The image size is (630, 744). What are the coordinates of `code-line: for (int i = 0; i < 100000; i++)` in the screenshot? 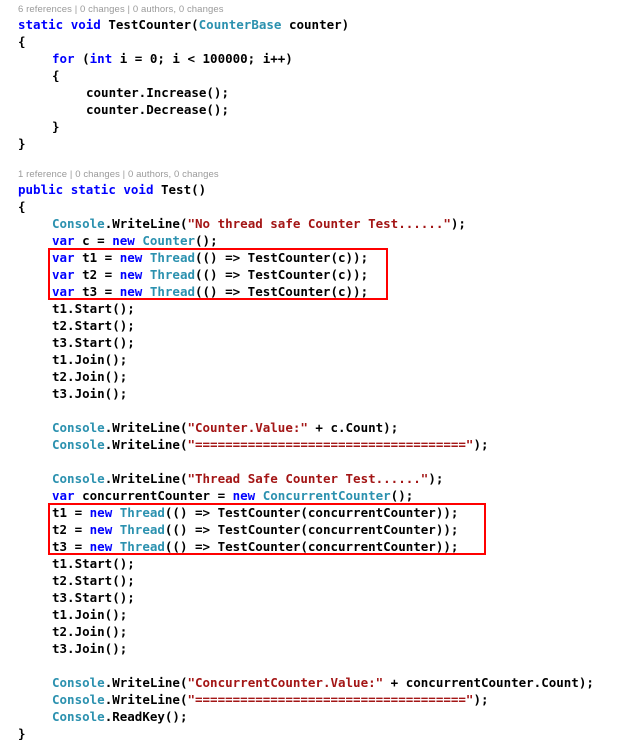 It's located at (172, 58).